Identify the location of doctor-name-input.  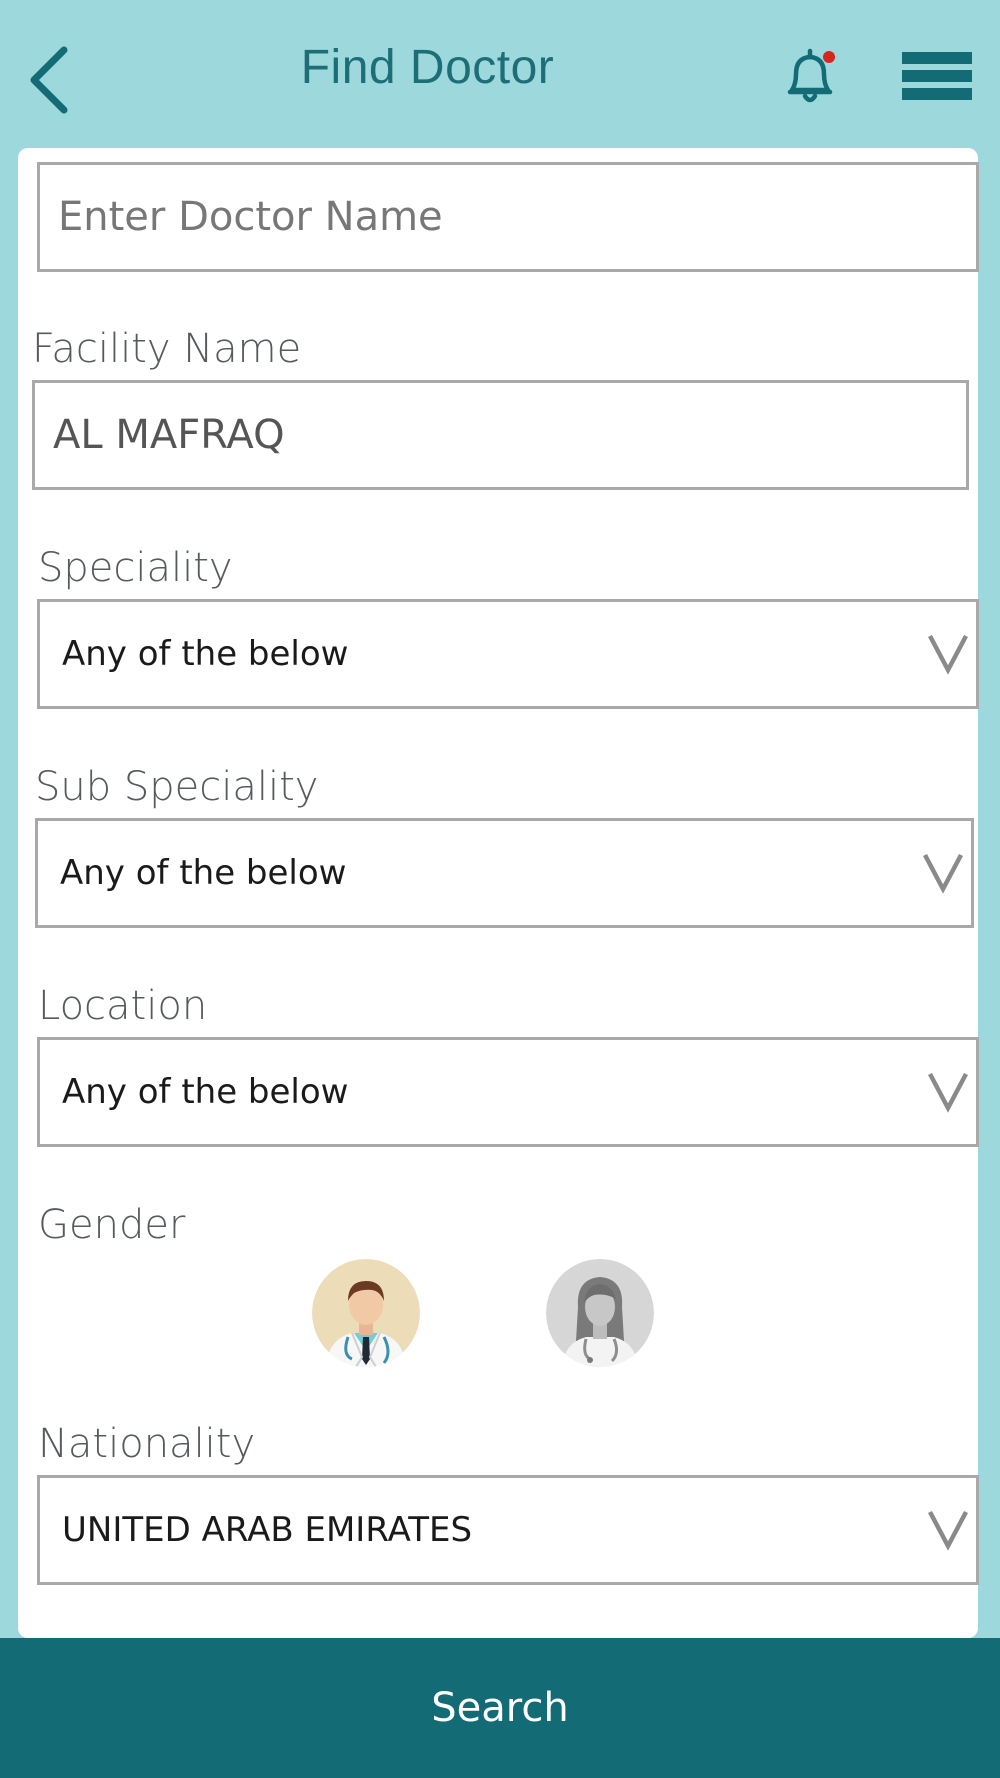
(508, 217).